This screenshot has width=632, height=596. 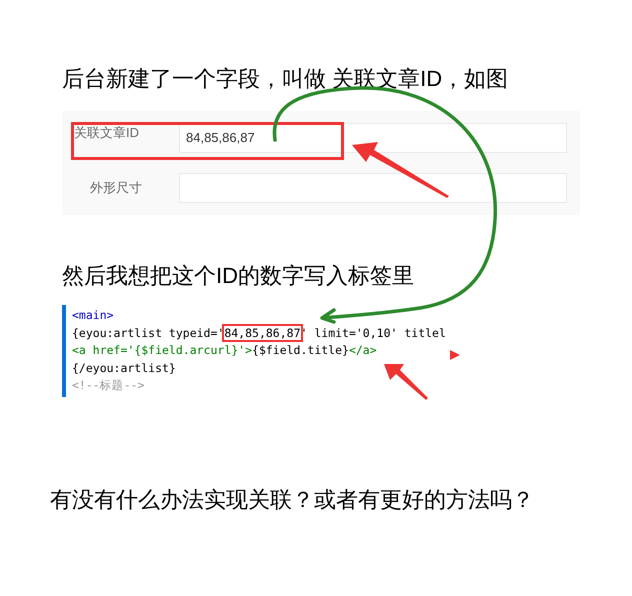 What do you see at coordinates (373, 188) in the screenshot?
I see `text-field` at bounding box center [373, 188].